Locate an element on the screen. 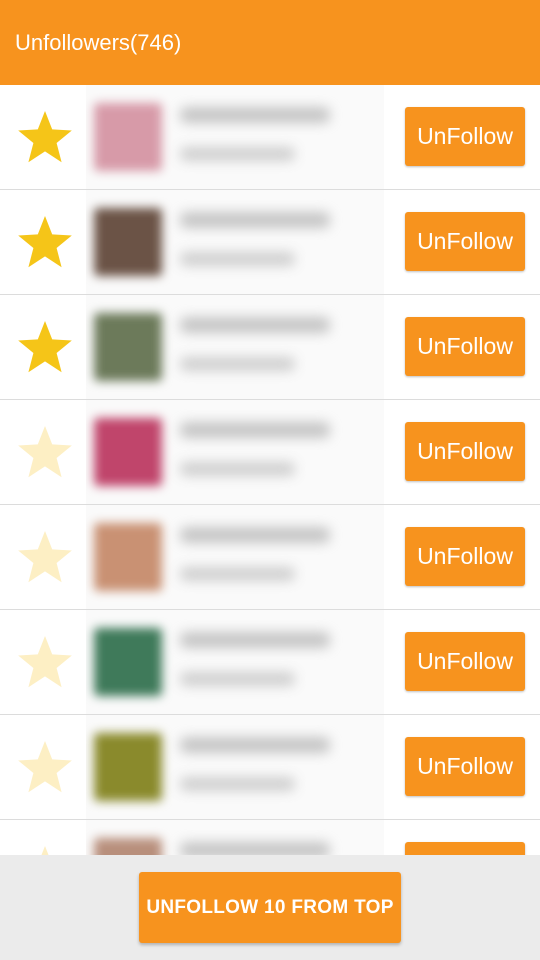 Image resolution: width=540 pixels, height=960 pixels. unfollow-top-button: UNFOLLOW 10 FROM TOP is located at coordinates (270, 907).